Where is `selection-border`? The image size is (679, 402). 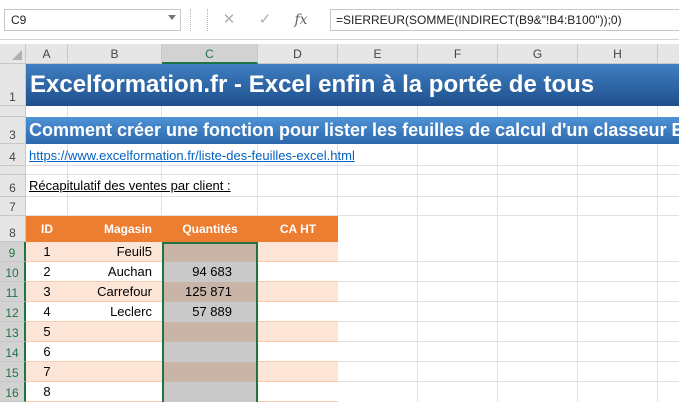 selection-border is located at coordinates (210, 322).